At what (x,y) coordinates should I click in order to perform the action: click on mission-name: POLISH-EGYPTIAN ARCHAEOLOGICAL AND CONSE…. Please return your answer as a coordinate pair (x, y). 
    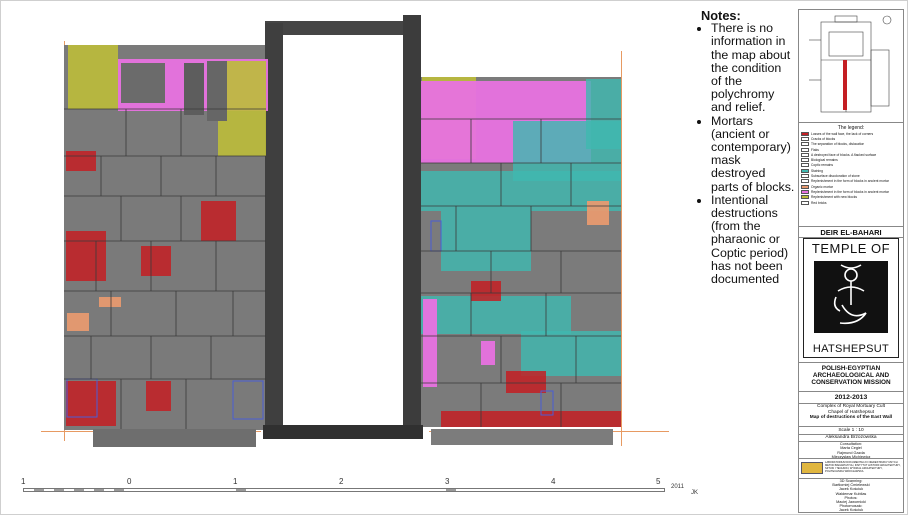
    Looking at the image, I should click on (851, 377).